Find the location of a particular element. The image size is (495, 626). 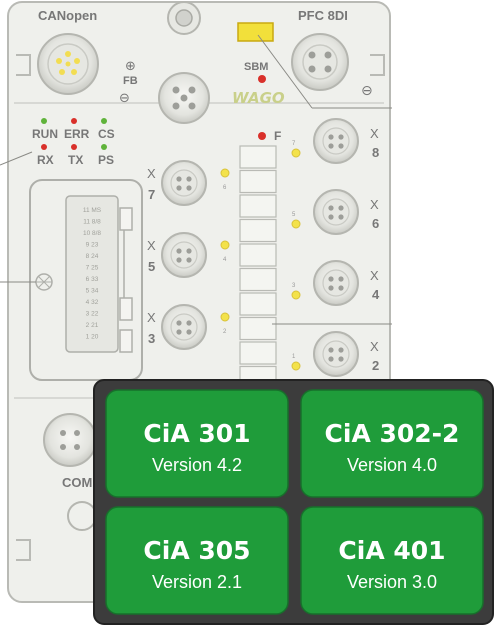

badge-cia-305: CiA 305 Version 2.1 is located at coordinates (197, 560).